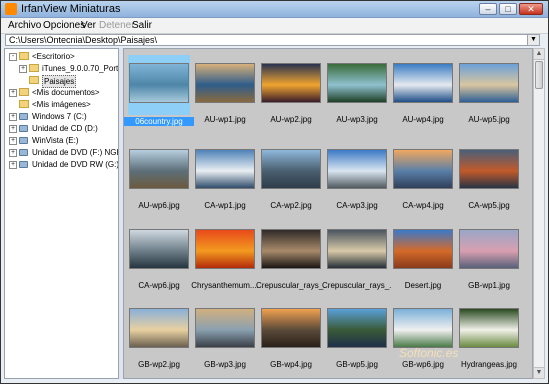 The height and width of the screenshot is (384, 549). What do you see at coordinates (531, 9) in the screenshot?
I see `close-button: ✕` at bounding box center [531, 9].